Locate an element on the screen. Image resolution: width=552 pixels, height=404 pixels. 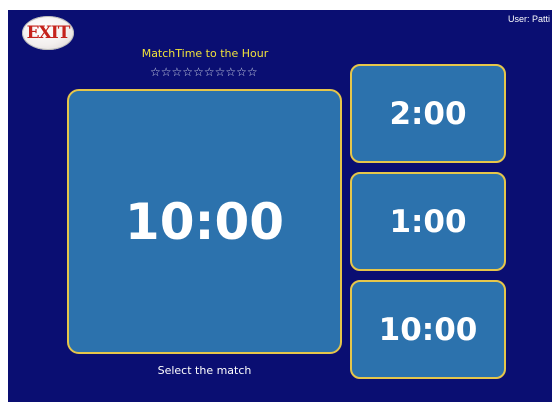
choice-button-2: 1:00 is located at coordinates (428, 221).